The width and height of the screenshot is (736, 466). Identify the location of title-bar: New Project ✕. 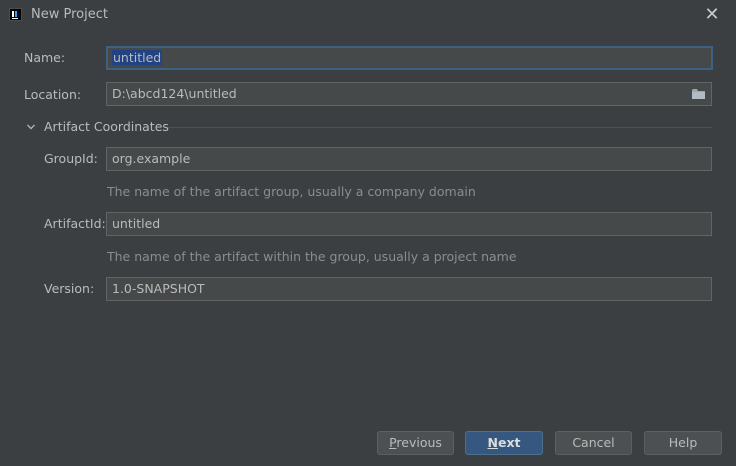
(368, 15).